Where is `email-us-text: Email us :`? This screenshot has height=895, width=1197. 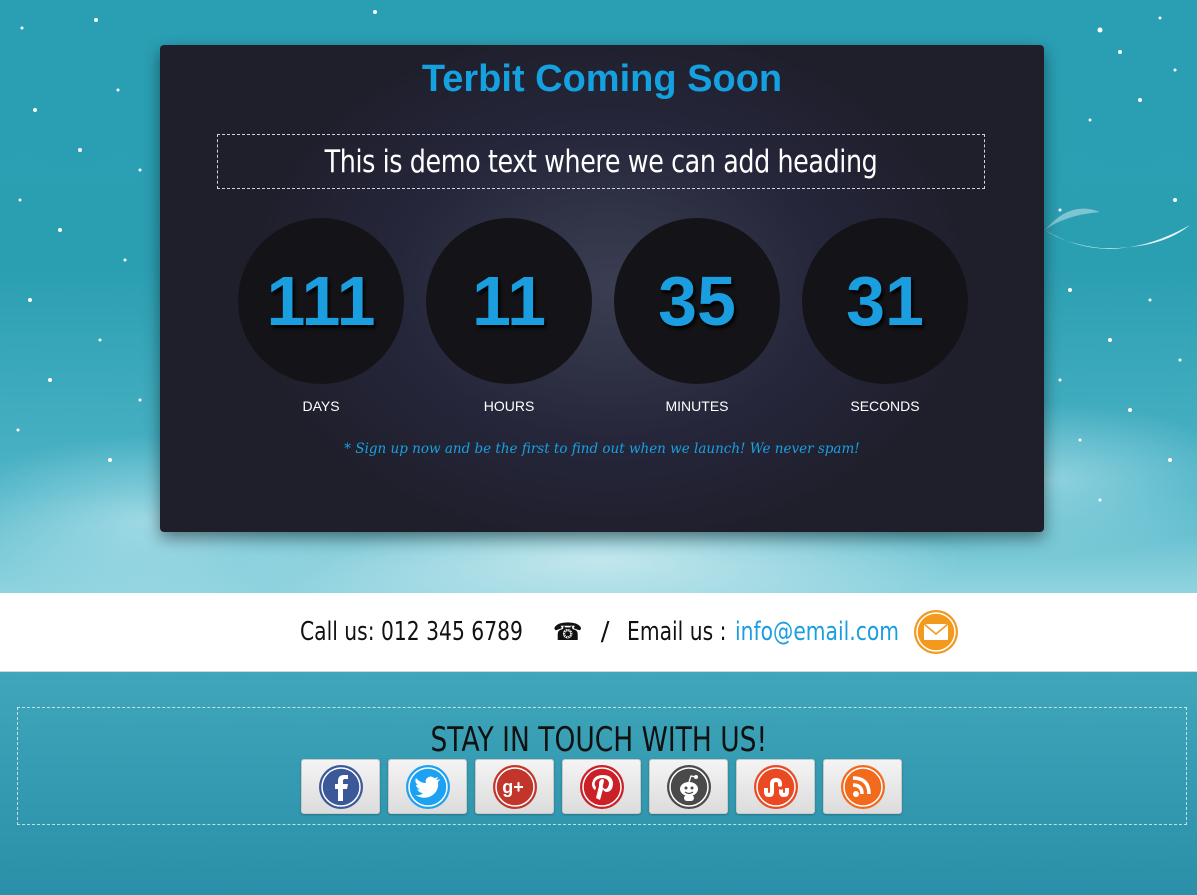
email-us-text: Email us : is located at coordinates (677, 632).